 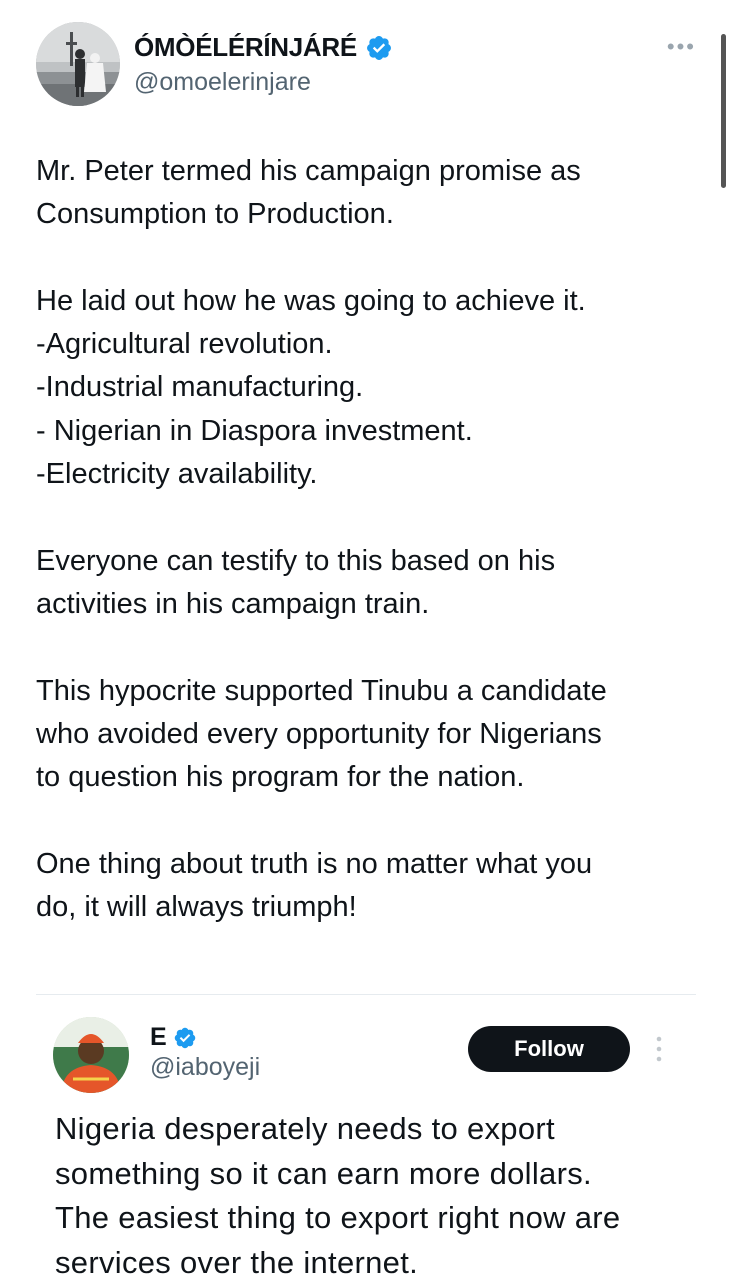 I want to click on scrollbar, so click(x=723, y=111).